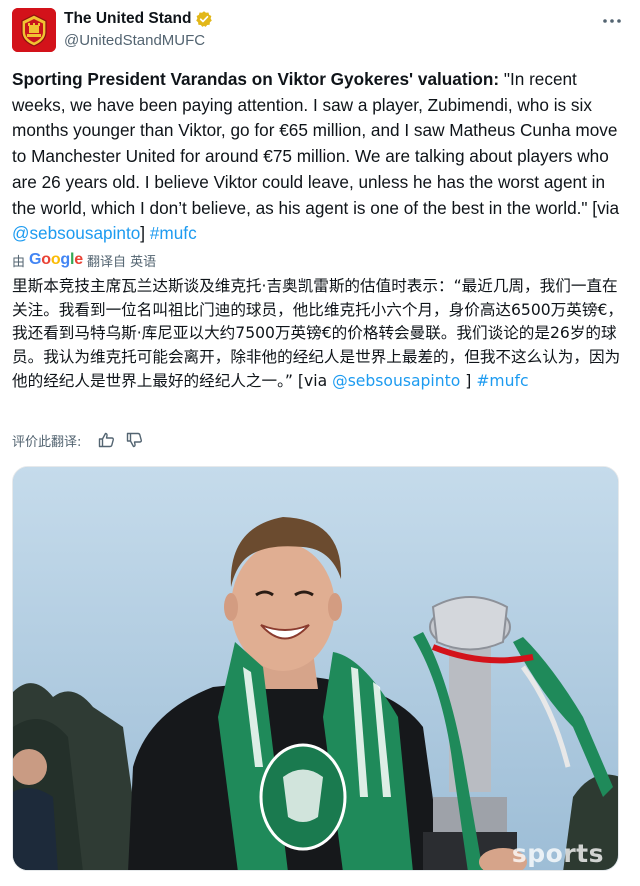 Image resolution: width=640 pixels, height=886 pixels. Describe the element at coordinates (204, 19) in the screenshot. I see `verified-badge-icon` at that location.